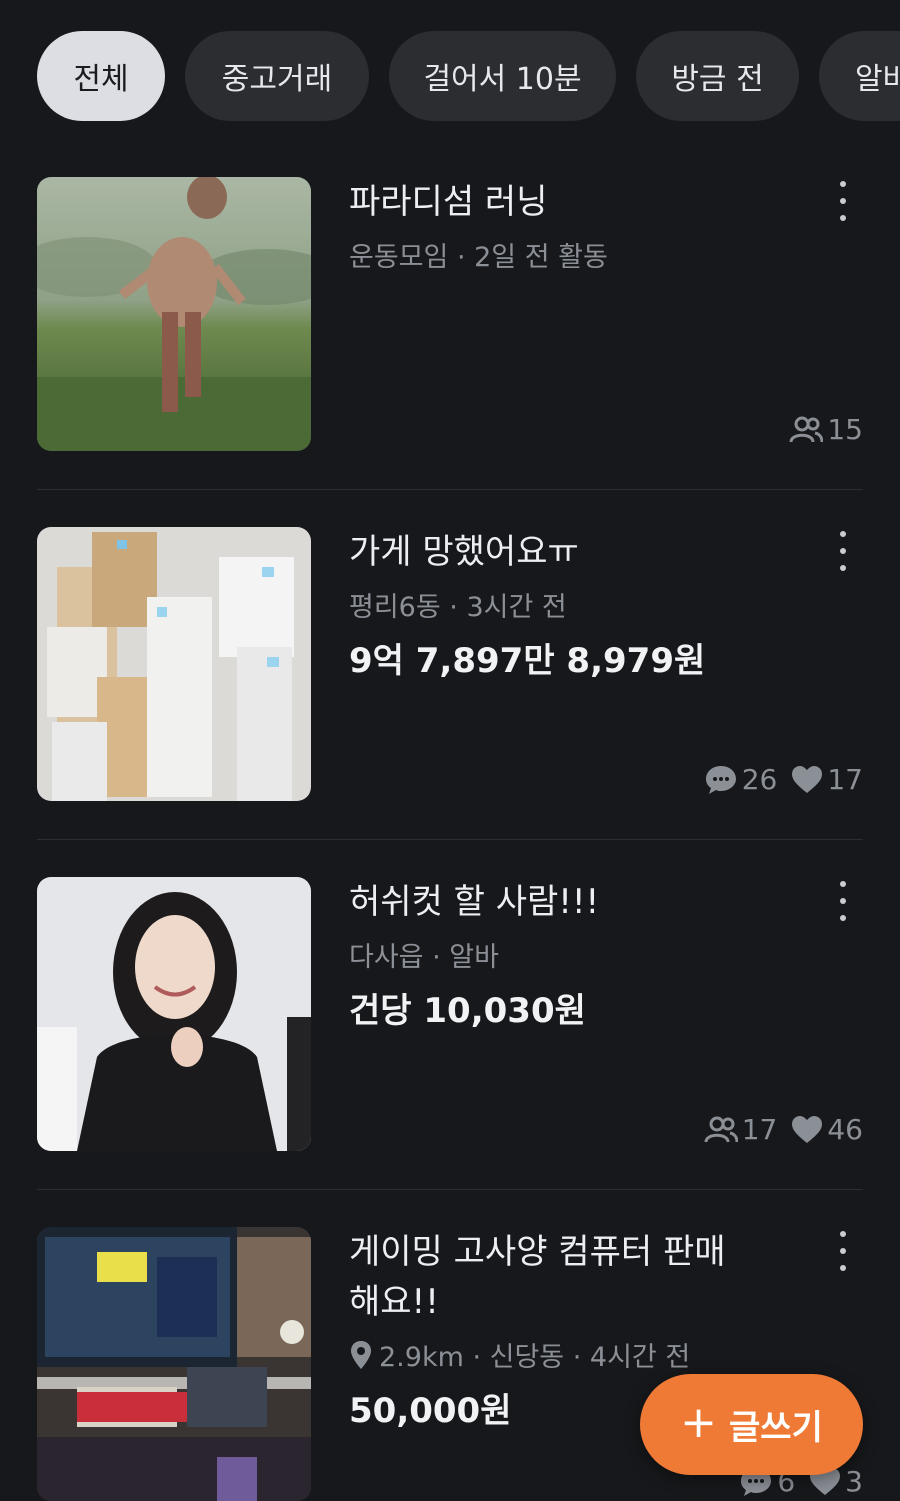 The image size is (900, 1501). I want to click on post-stats: 17 46, so click(783, 1129).